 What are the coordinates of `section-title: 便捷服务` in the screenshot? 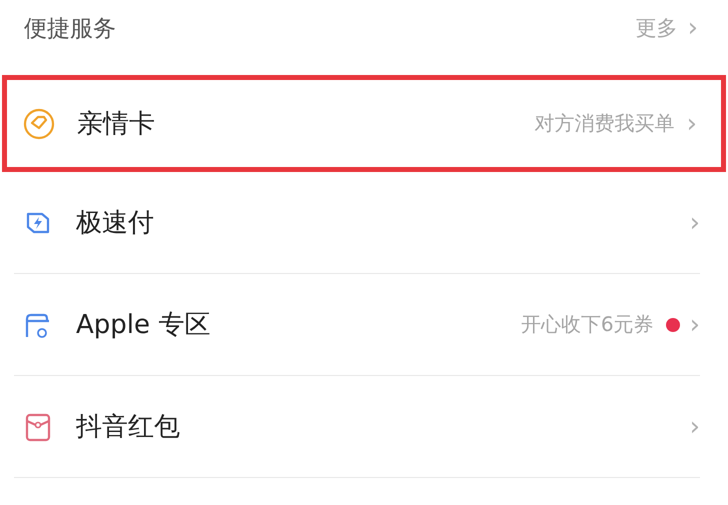 It's located at (70, 29).